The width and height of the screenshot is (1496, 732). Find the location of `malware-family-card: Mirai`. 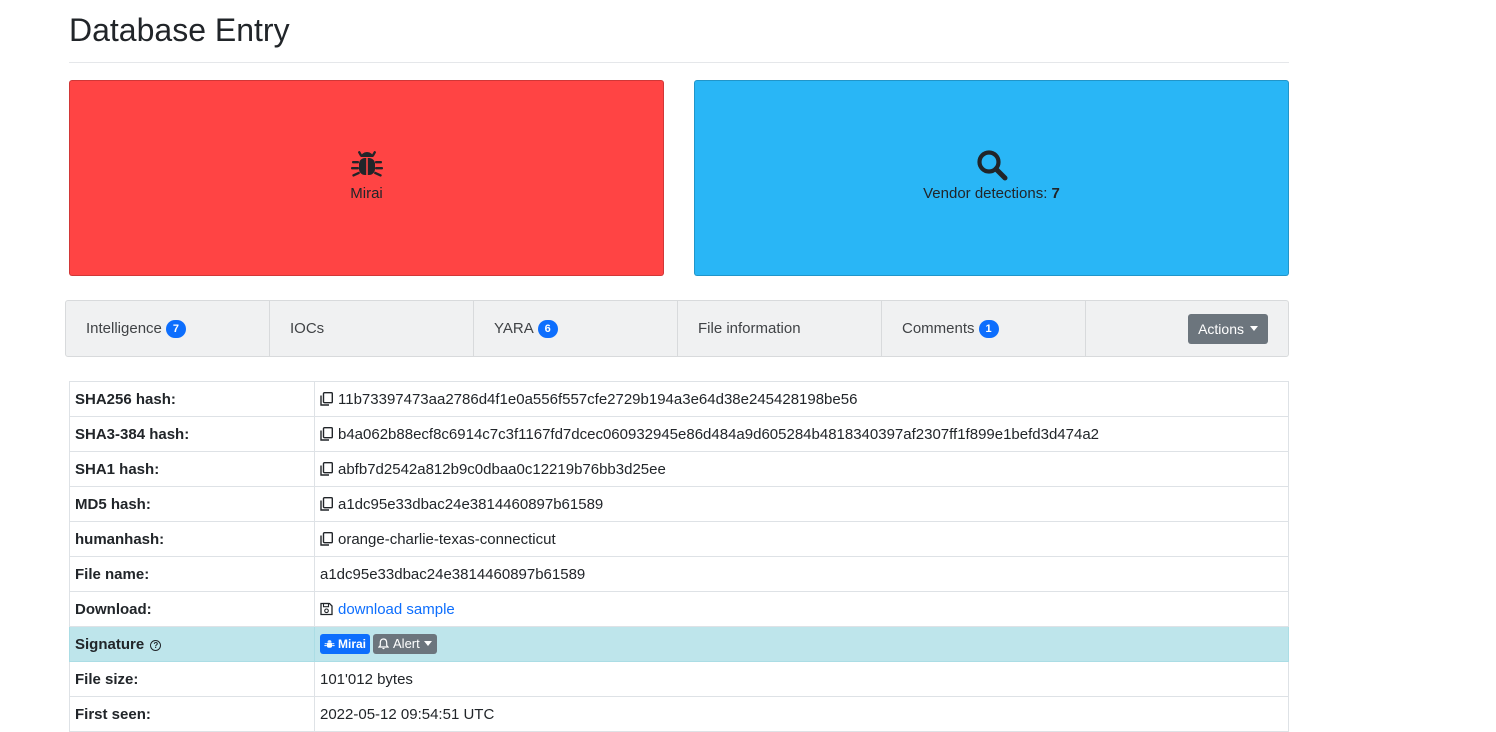

malware-family-card: Mirai is located at coordinates (366, 178).